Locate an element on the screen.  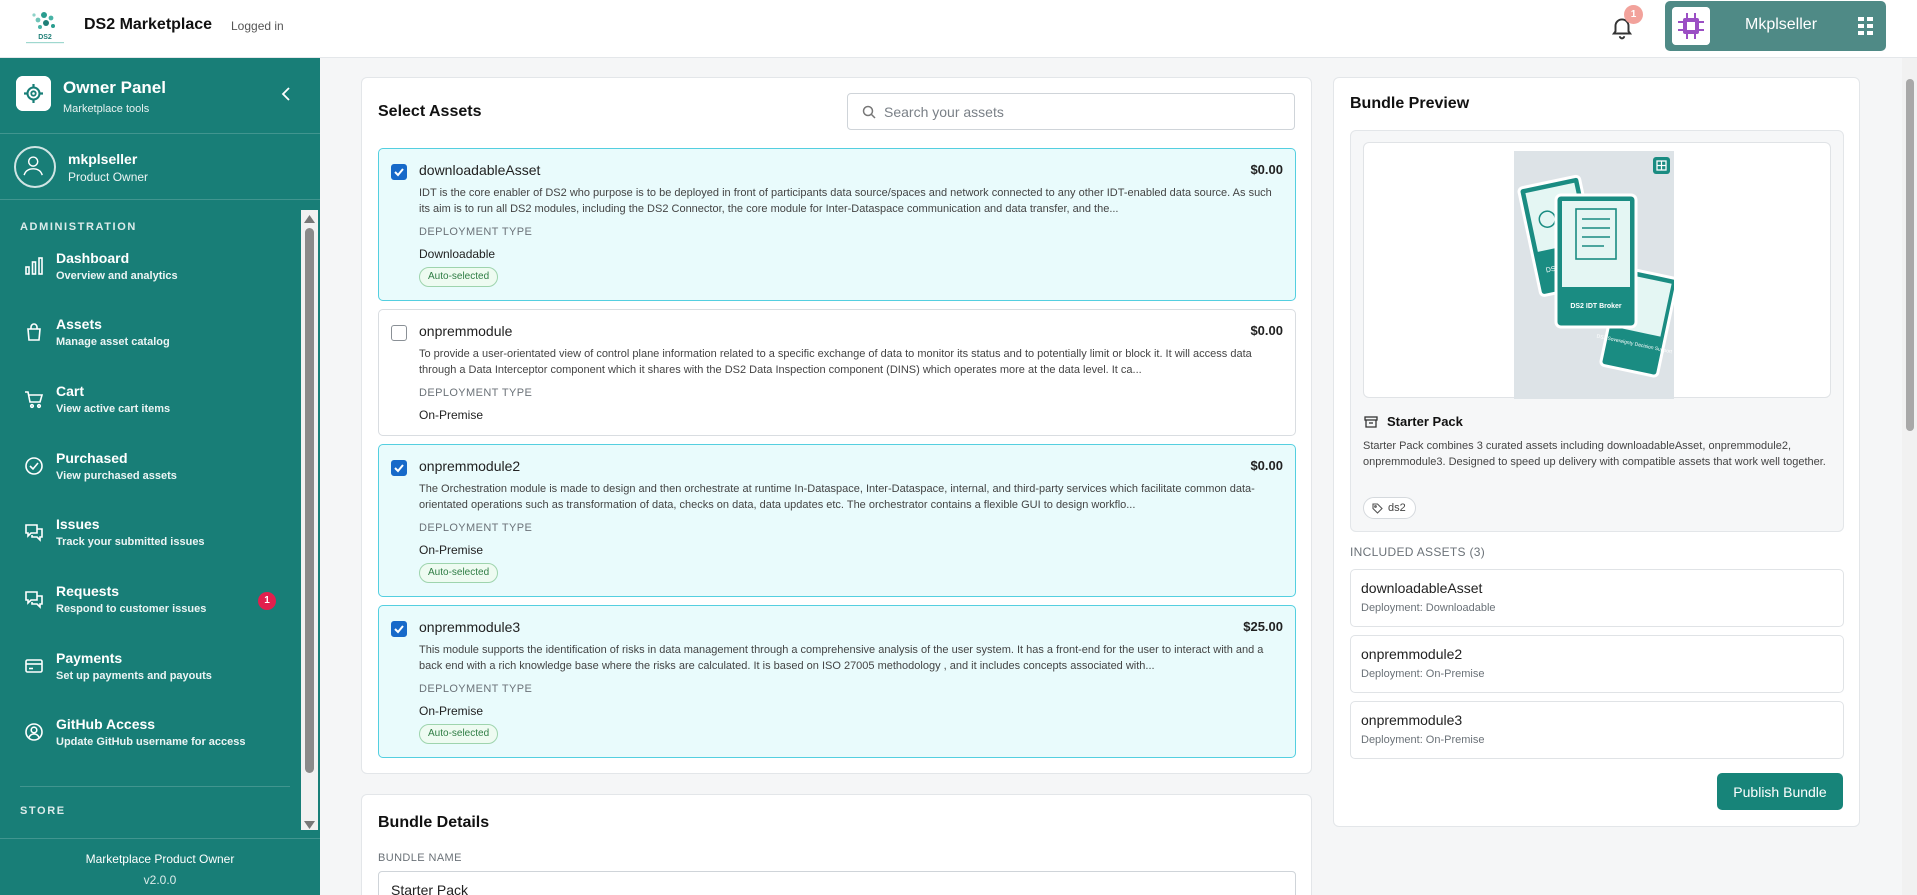
apps-grid-icon is located at coordinates (1866, 26).